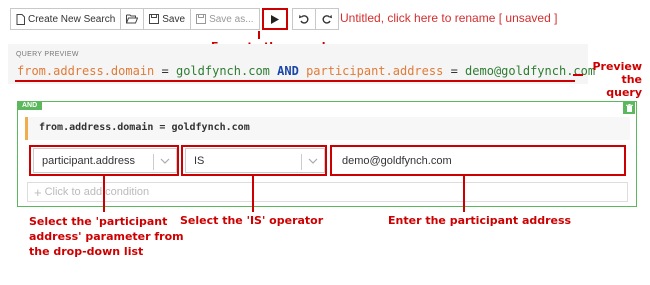  Describe the element at coordinates (617, 66) in the screenshot. I see `preview-annotation-line1: Preview` at that location.